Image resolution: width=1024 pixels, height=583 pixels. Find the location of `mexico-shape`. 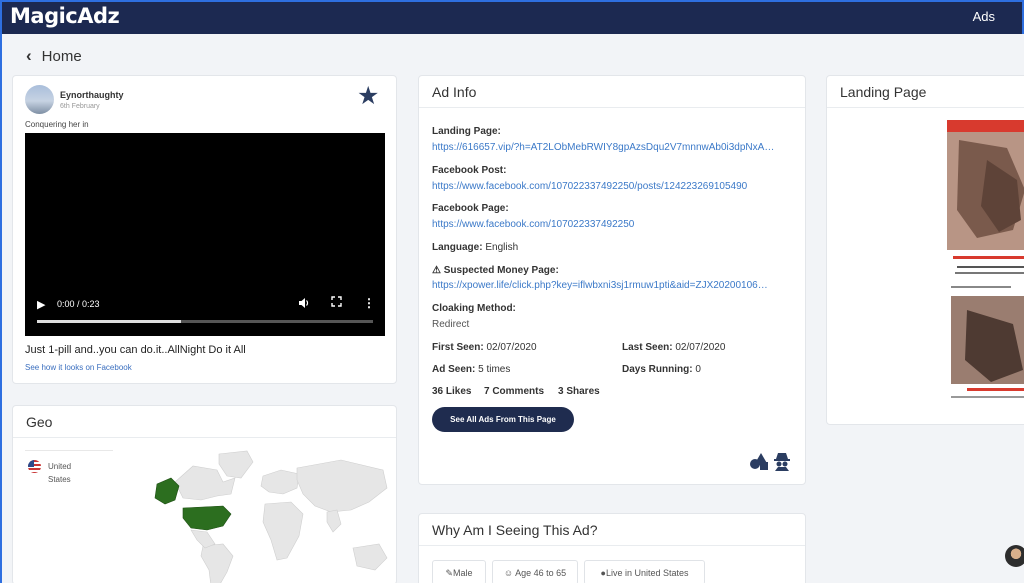

mexico-shape is located at coordinates (203, 539).